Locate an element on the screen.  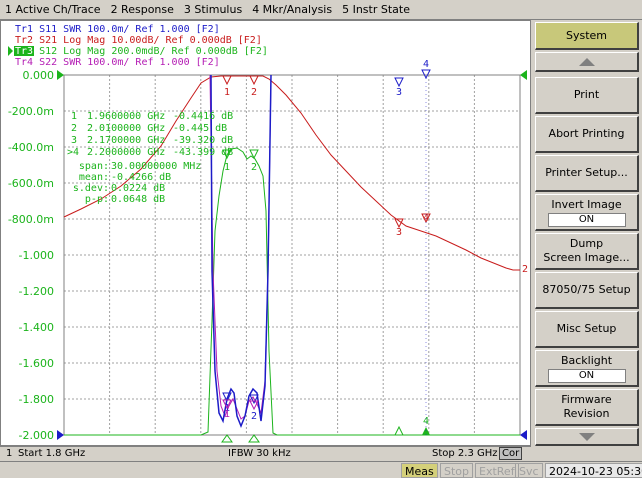
status-meas: Meas is located at coordinates (419, 470).